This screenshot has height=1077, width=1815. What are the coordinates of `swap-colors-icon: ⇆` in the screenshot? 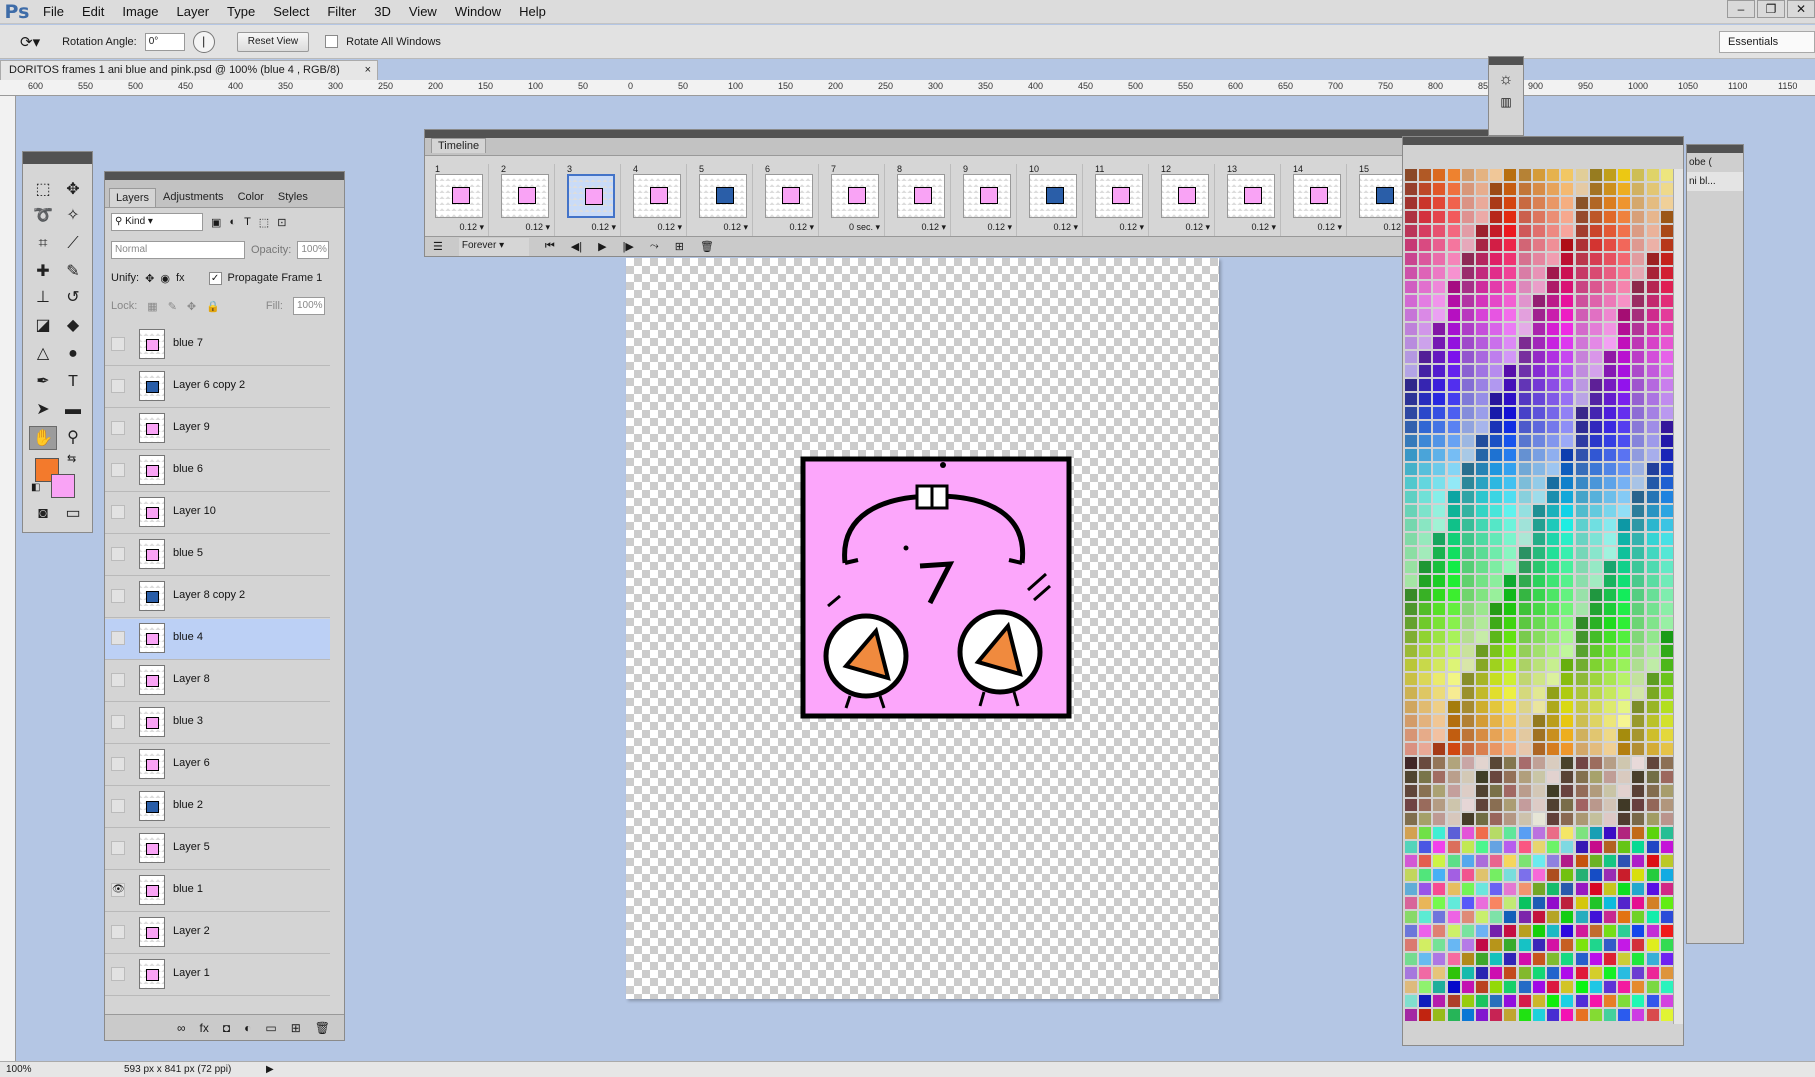 It's located at (71, 458).